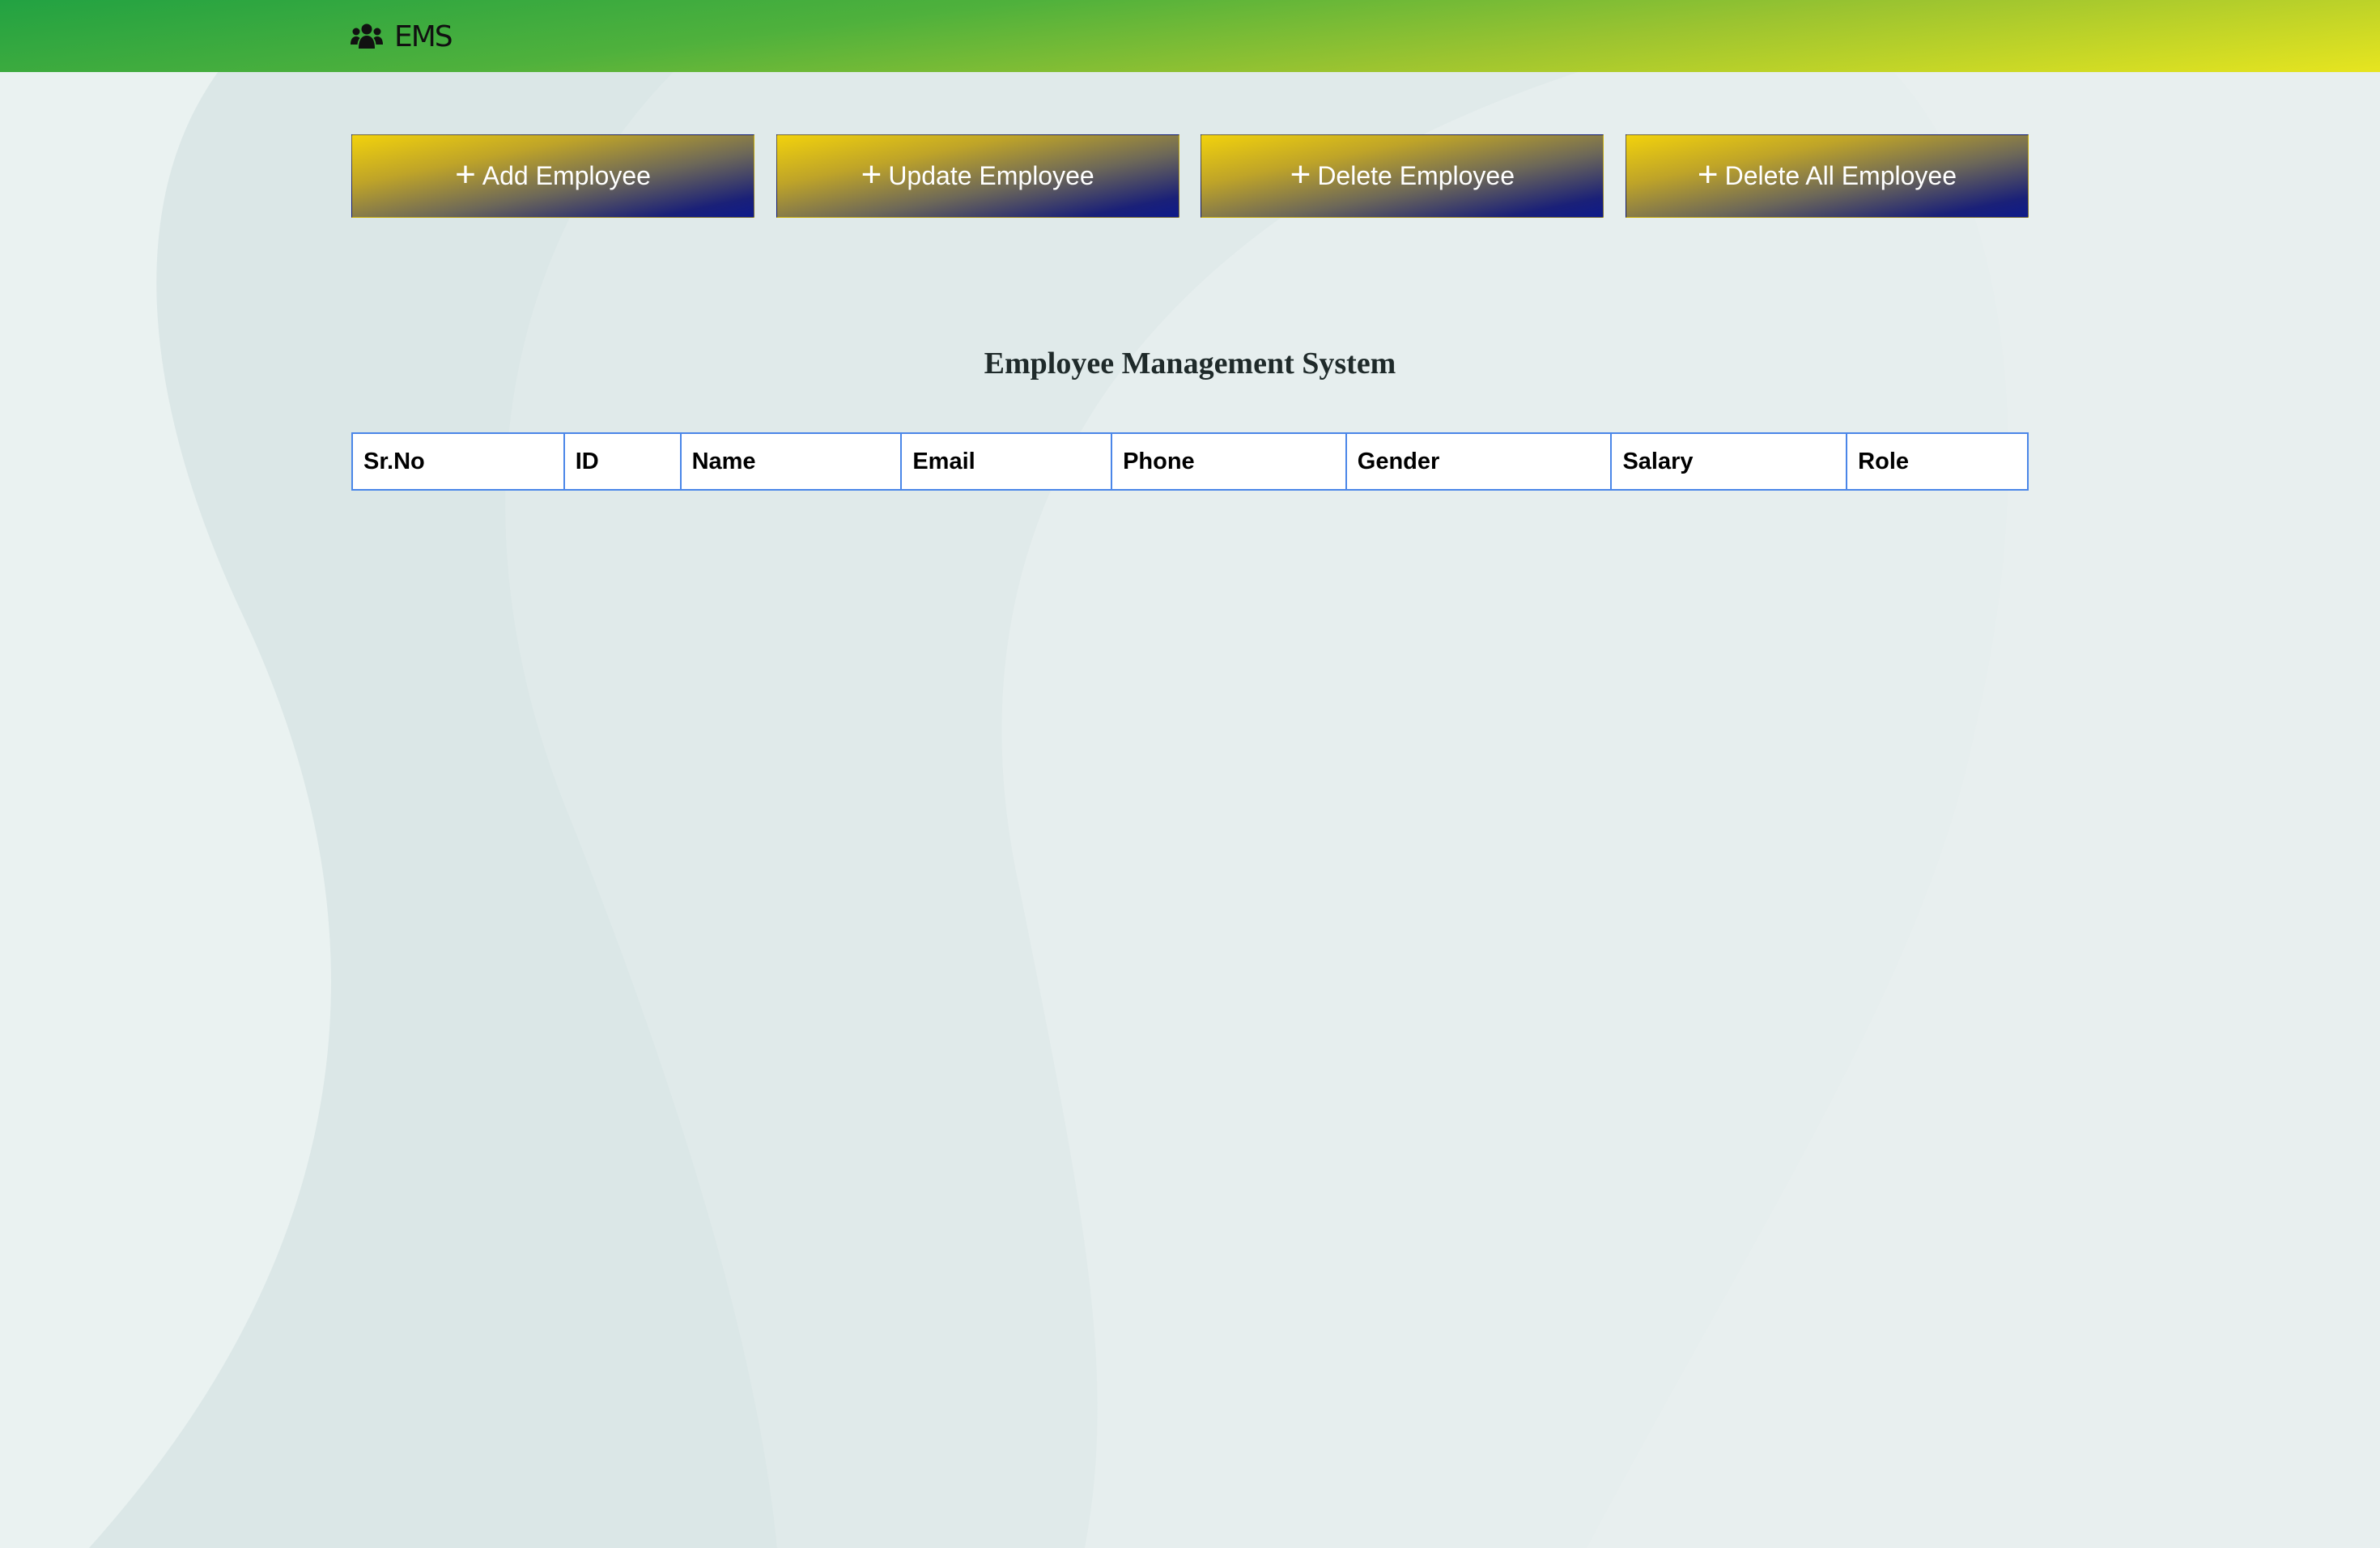  I want to click on add-employee-button: + Add Employee, so click(552, 176).